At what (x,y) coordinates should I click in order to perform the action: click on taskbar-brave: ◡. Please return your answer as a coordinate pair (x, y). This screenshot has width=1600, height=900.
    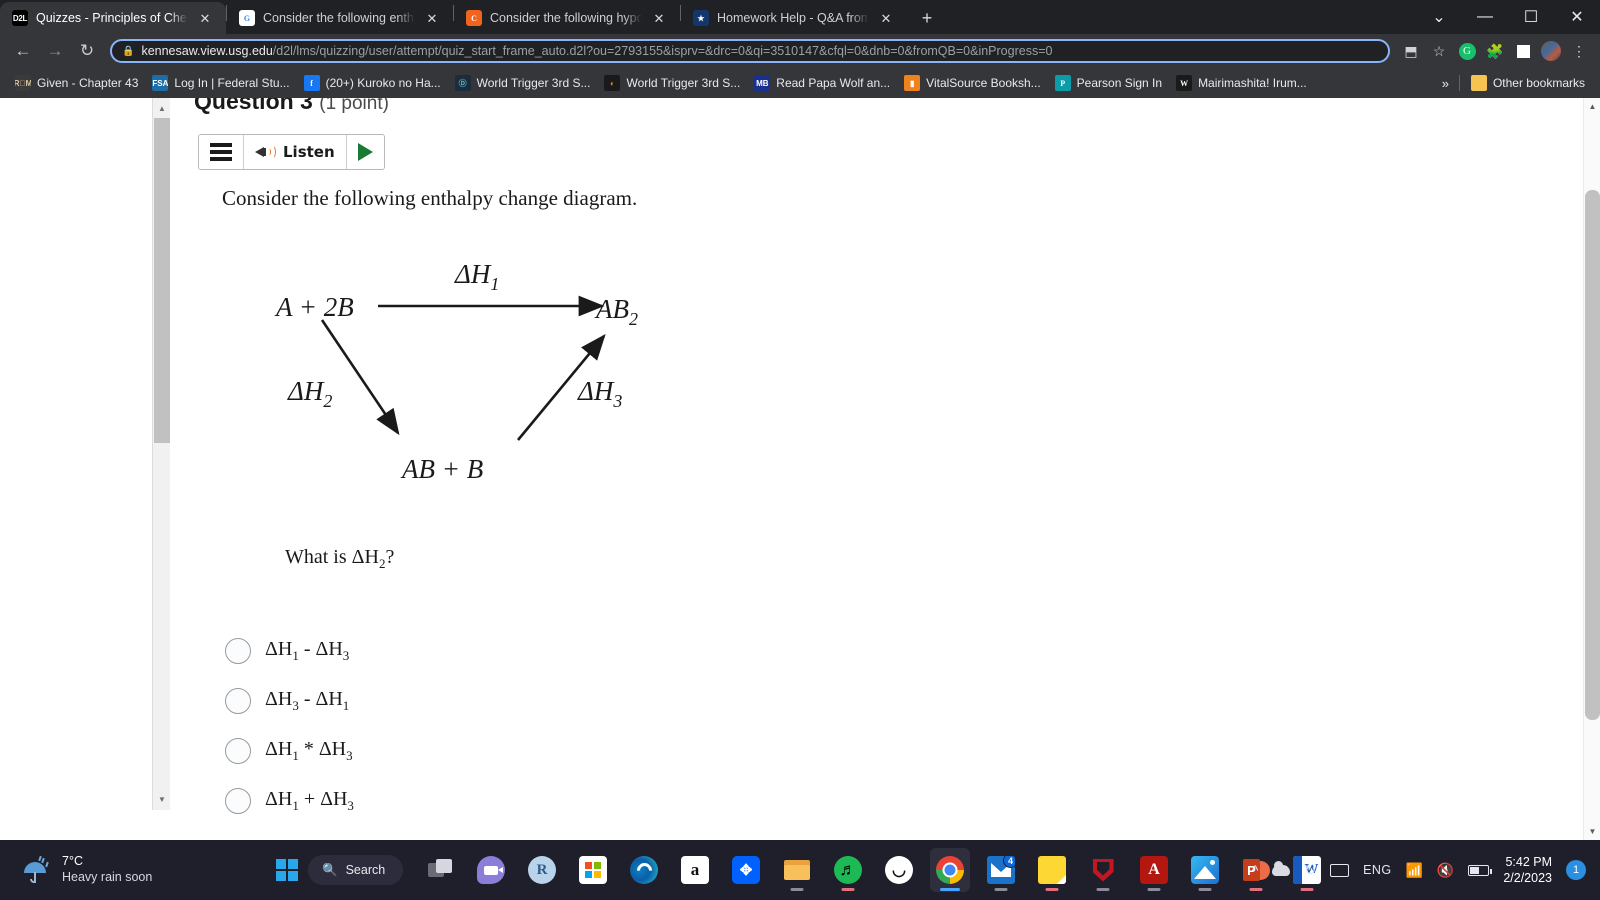
    Looking at the image, I should click on (899, 870).